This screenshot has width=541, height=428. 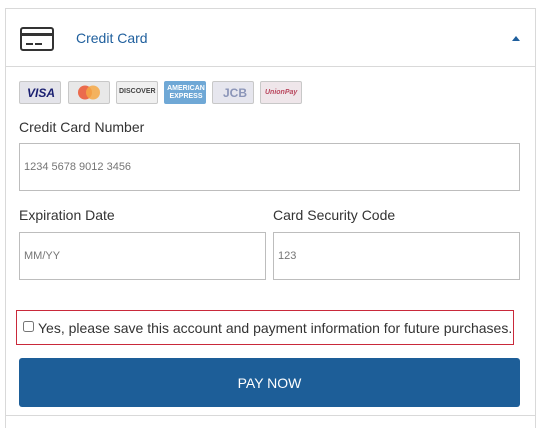 What do you see at coordinates (269, 382) in the screenshot?
I see `pay-now-button: PAY NOW` at bounding box center [269, 382].